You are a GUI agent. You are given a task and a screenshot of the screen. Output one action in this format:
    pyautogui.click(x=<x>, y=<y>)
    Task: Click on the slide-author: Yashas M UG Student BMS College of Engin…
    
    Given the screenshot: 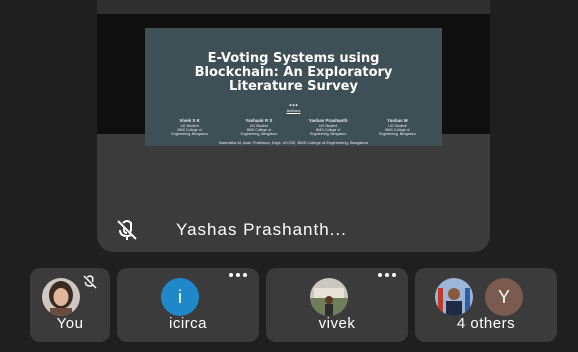 What is the action you would take?
    pyautogui.click(x=397, y=127)
    